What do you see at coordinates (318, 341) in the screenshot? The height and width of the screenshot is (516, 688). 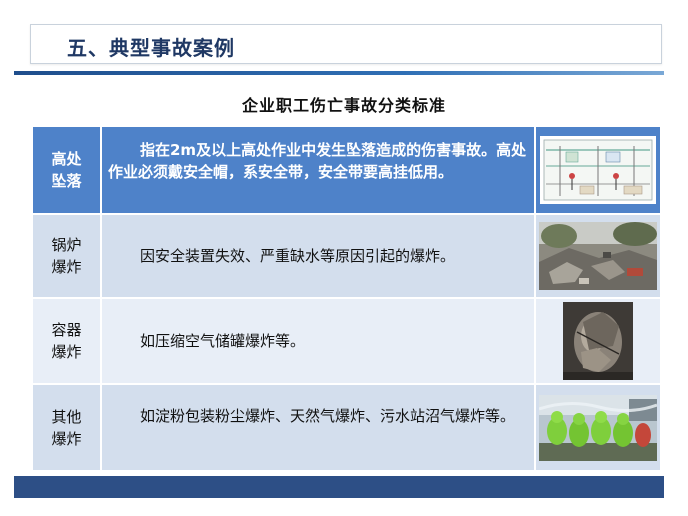 I see `row-desc-cell: 如压缩空气储罐爆炸等。` at bounding box center [318, 341].